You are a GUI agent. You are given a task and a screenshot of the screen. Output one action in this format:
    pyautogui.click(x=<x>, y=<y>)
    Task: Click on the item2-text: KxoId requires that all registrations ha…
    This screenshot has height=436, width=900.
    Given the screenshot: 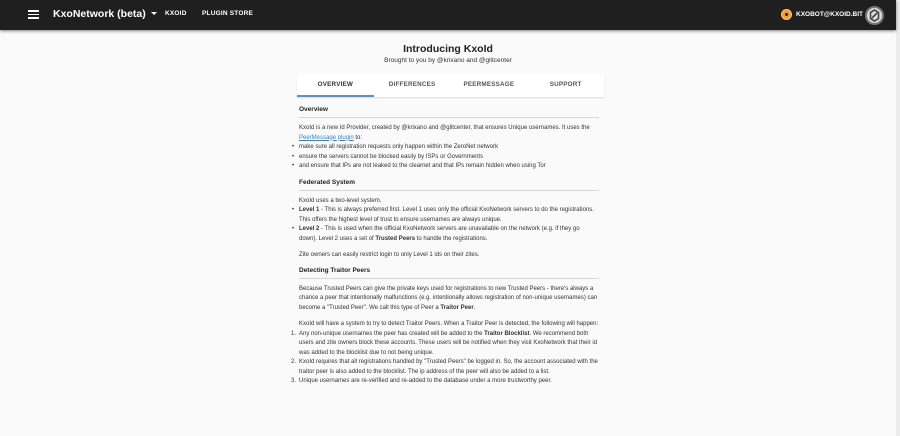 What is the action you would take?
    pyautogui.click(x=448, y=367)
    